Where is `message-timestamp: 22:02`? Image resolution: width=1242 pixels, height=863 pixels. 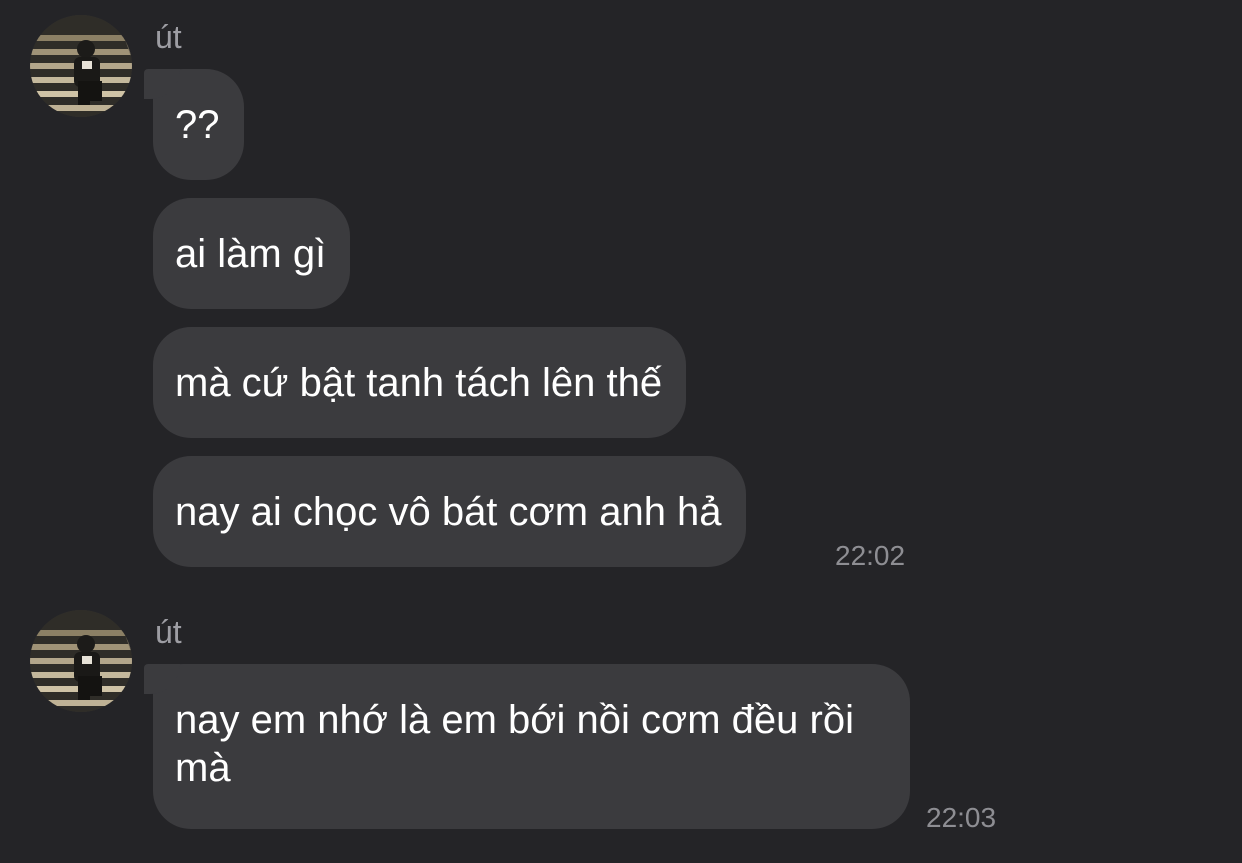
message-timestamp: 22:02 is located at coordinates (870, 555).